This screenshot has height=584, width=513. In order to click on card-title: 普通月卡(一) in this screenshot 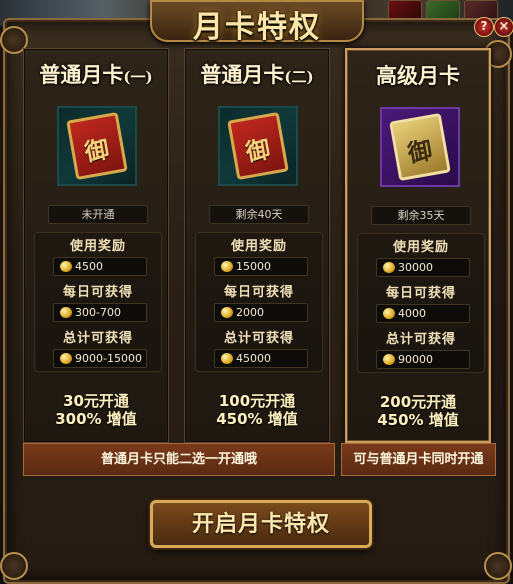, I will do `click(96, 74)`.